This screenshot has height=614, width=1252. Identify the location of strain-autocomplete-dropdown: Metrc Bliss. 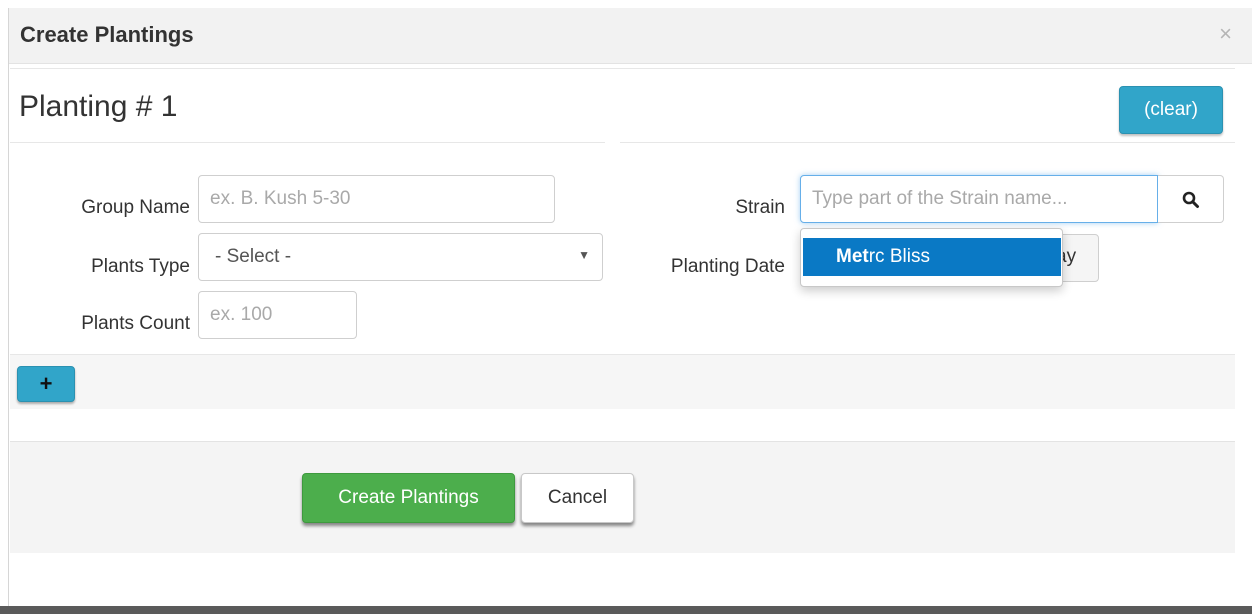
(931, 257).